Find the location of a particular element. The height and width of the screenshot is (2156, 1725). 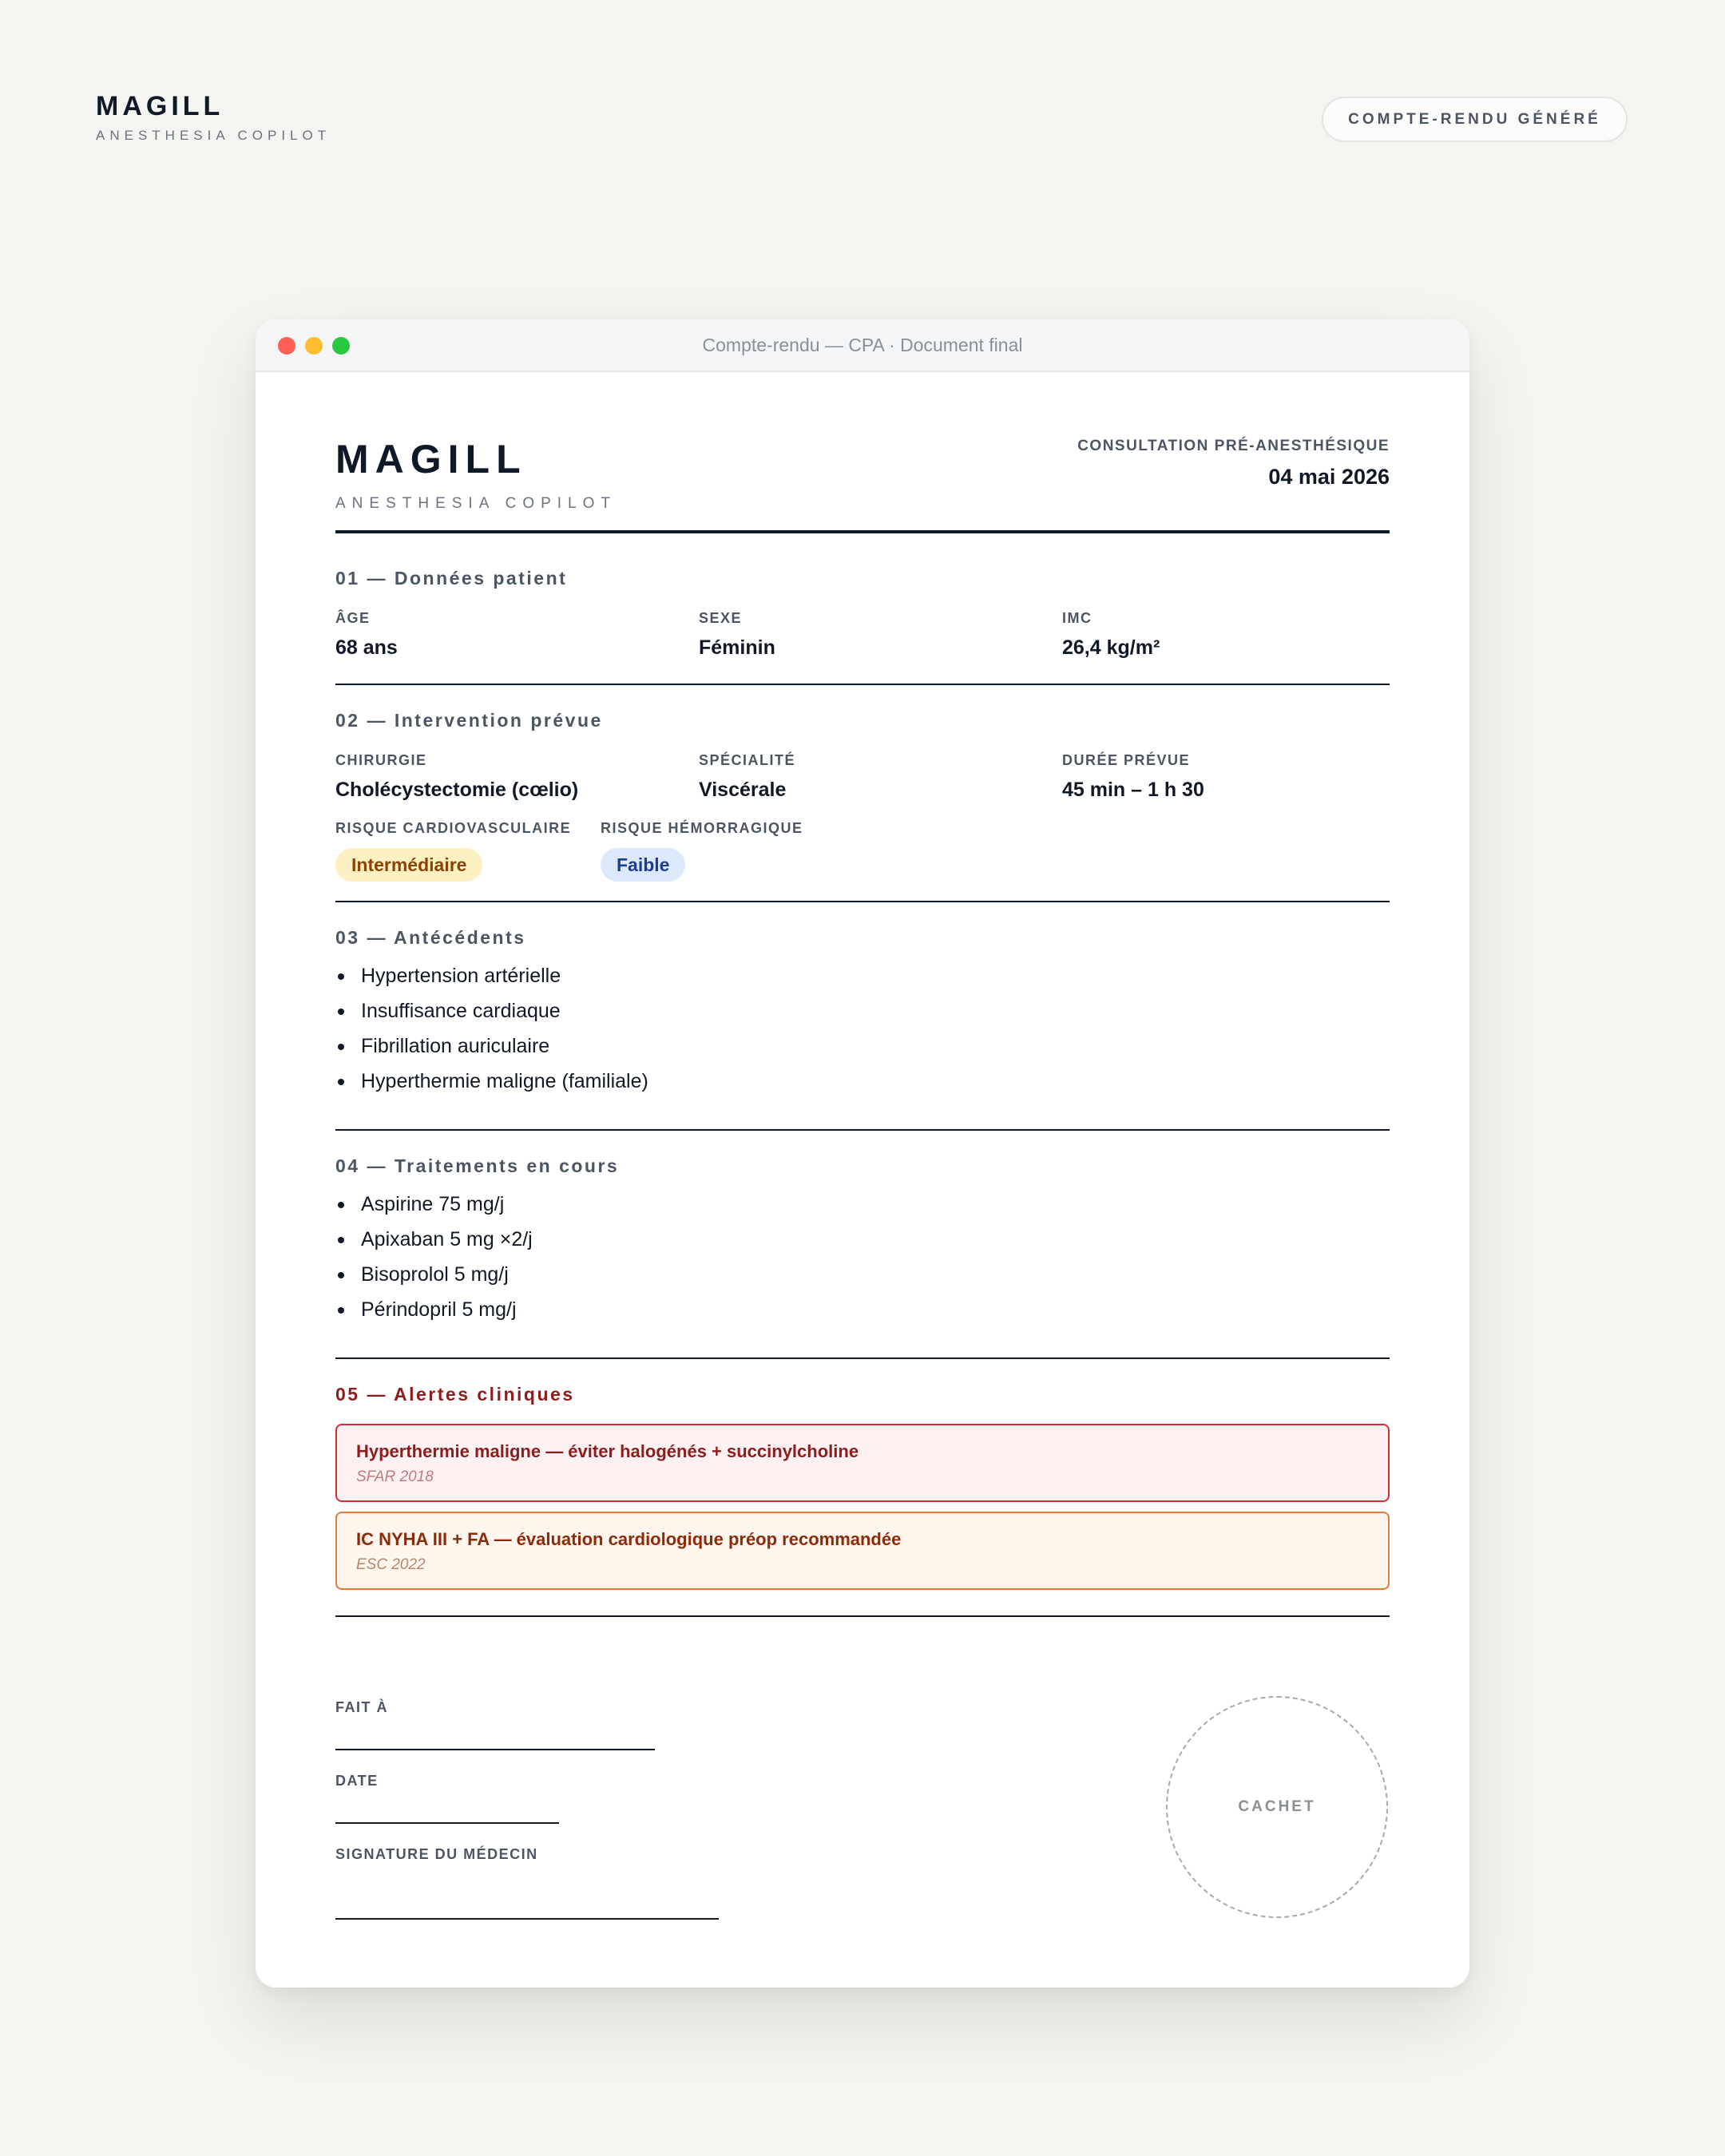

list-item: Hypertension artérielle is located at coordinates (492, 975).